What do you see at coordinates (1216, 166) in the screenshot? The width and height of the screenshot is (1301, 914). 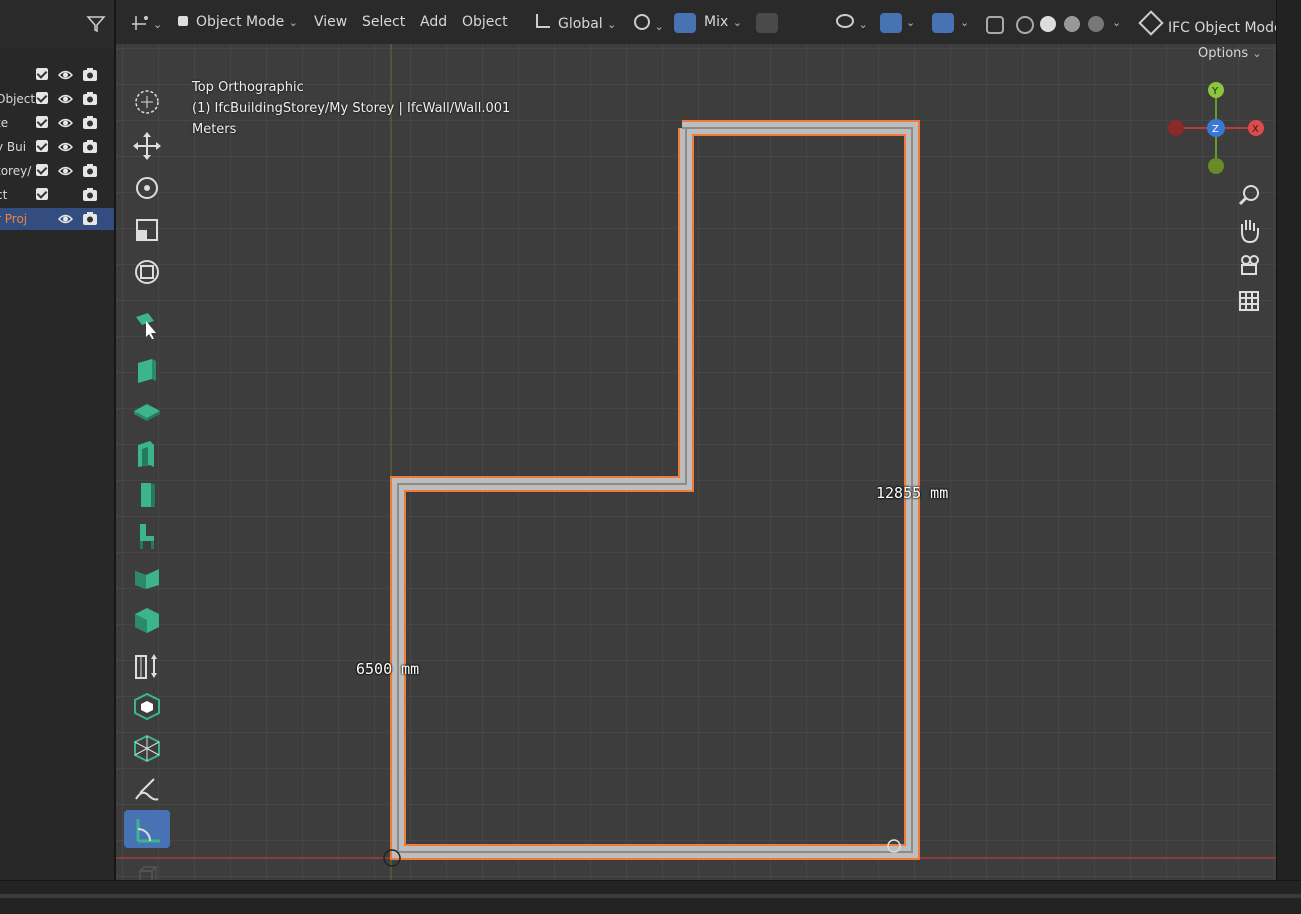 I see `gizmo-neg-y-axis` at bounding box center [1216, 166].